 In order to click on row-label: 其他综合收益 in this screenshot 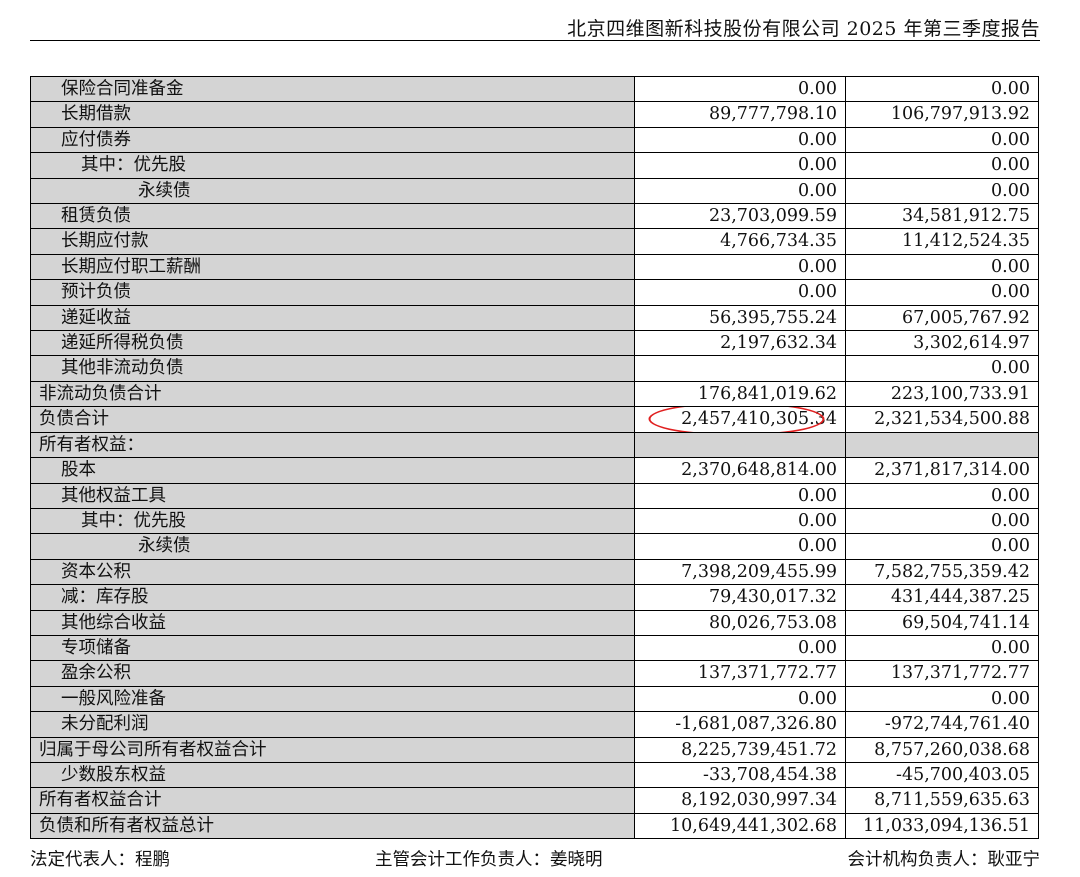, I will do `click(332, 622)`.